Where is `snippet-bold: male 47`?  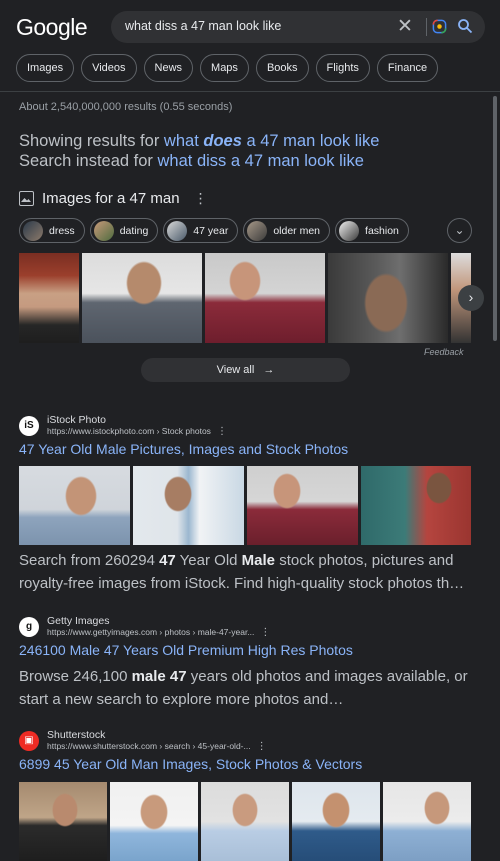
snippet-bold: male 47 is located at coordinates (159, 676).